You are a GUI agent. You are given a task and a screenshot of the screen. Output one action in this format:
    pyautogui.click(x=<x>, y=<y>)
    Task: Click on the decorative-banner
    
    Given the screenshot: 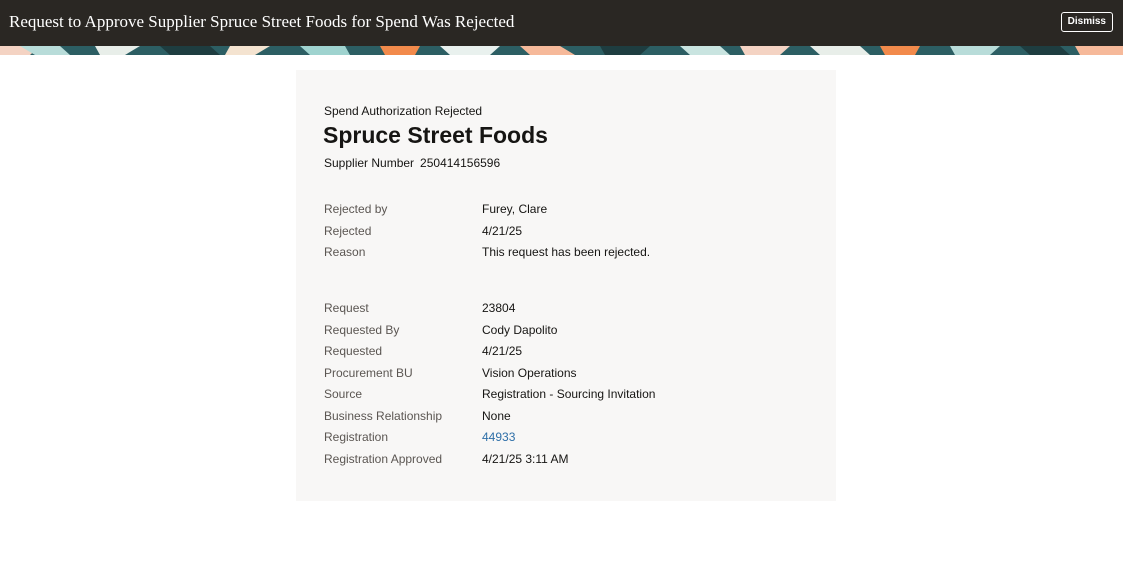 What is the action you would take?
    pyautogui.click(x=561, y=50)
    